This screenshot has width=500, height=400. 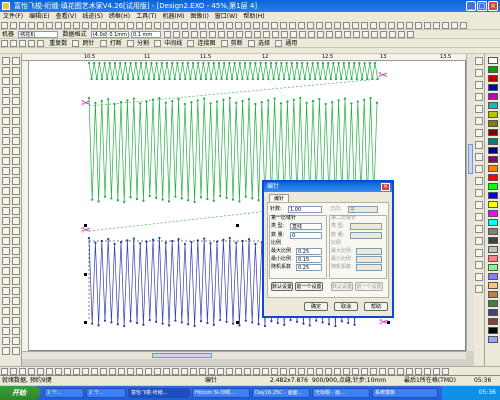 I want to click on machine-select: 绣花机, so click(x=38, y=34).